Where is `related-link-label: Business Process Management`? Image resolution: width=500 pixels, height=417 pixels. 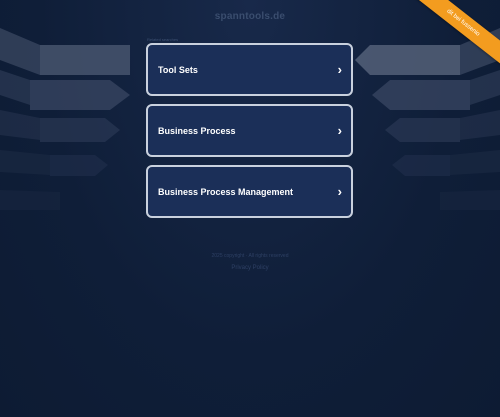 related-link-label: Business Process Management is located at coordinates (226, 191).